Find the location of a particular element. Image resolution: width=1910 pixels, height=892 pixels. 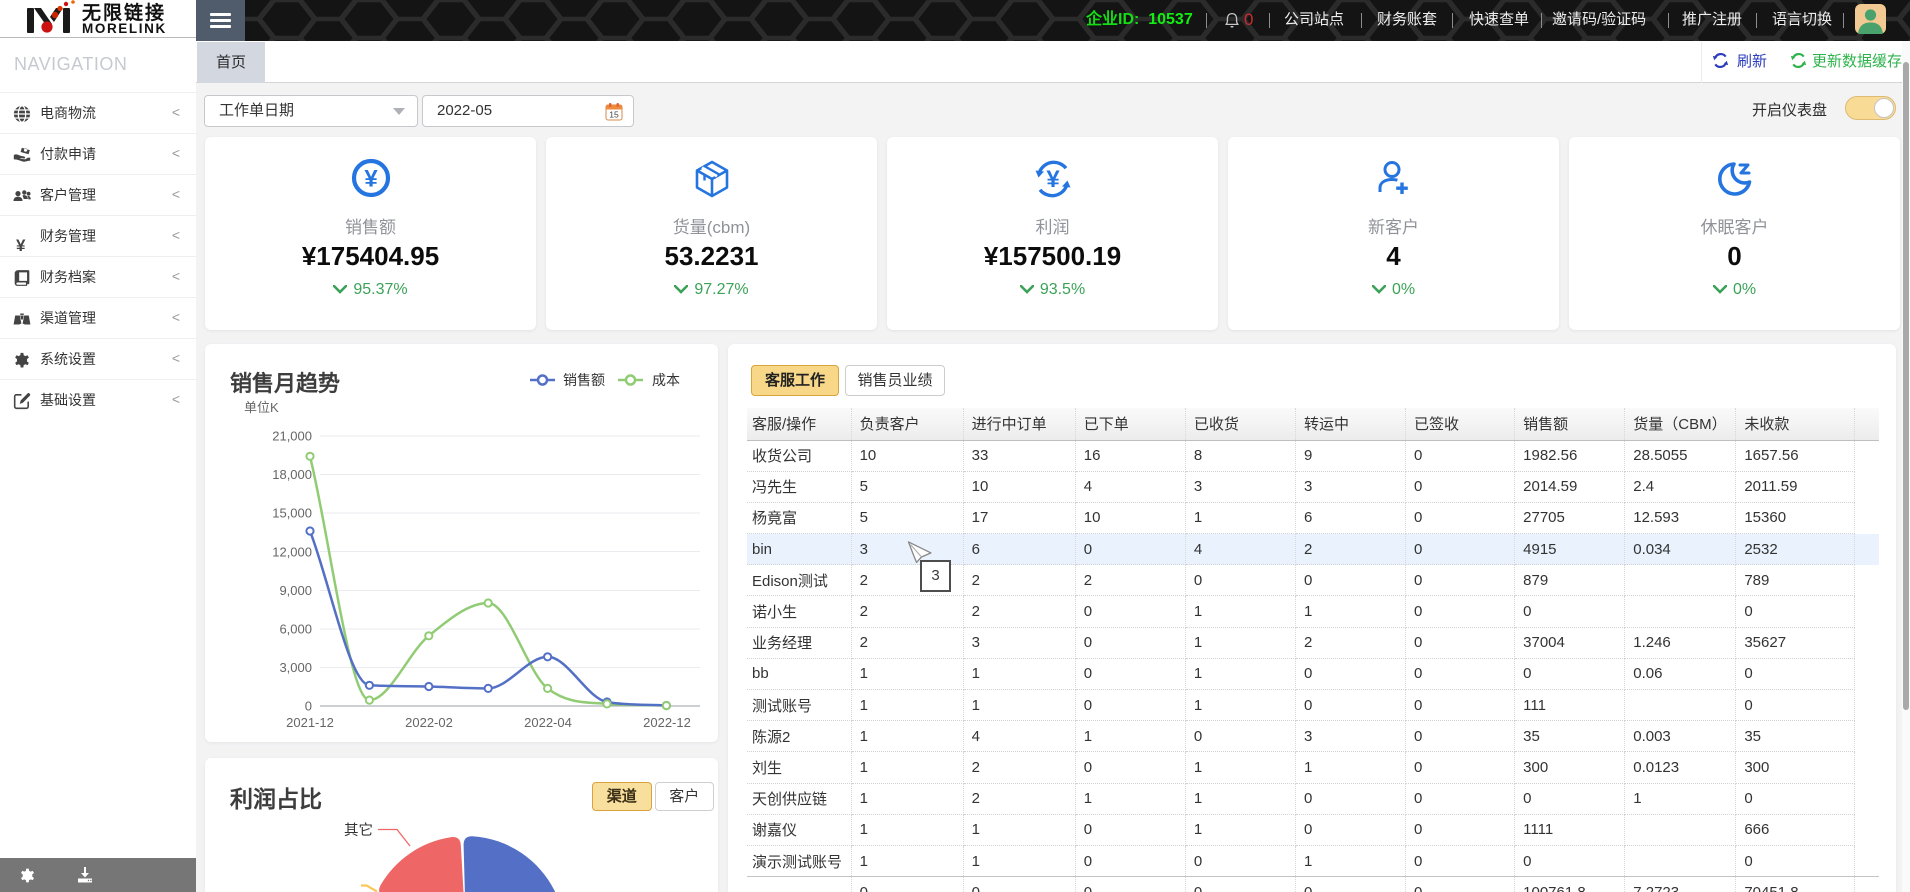

svg-text: 单位K is located at coordinates (261, 407).